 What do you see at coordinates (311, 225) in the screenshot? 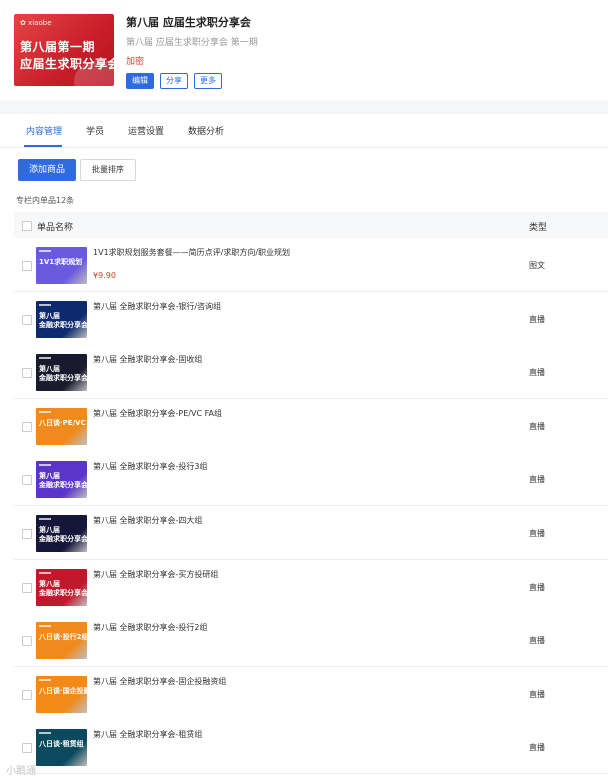
I see `table-header: 单品名称 类型` at bounding box center [311, 225].